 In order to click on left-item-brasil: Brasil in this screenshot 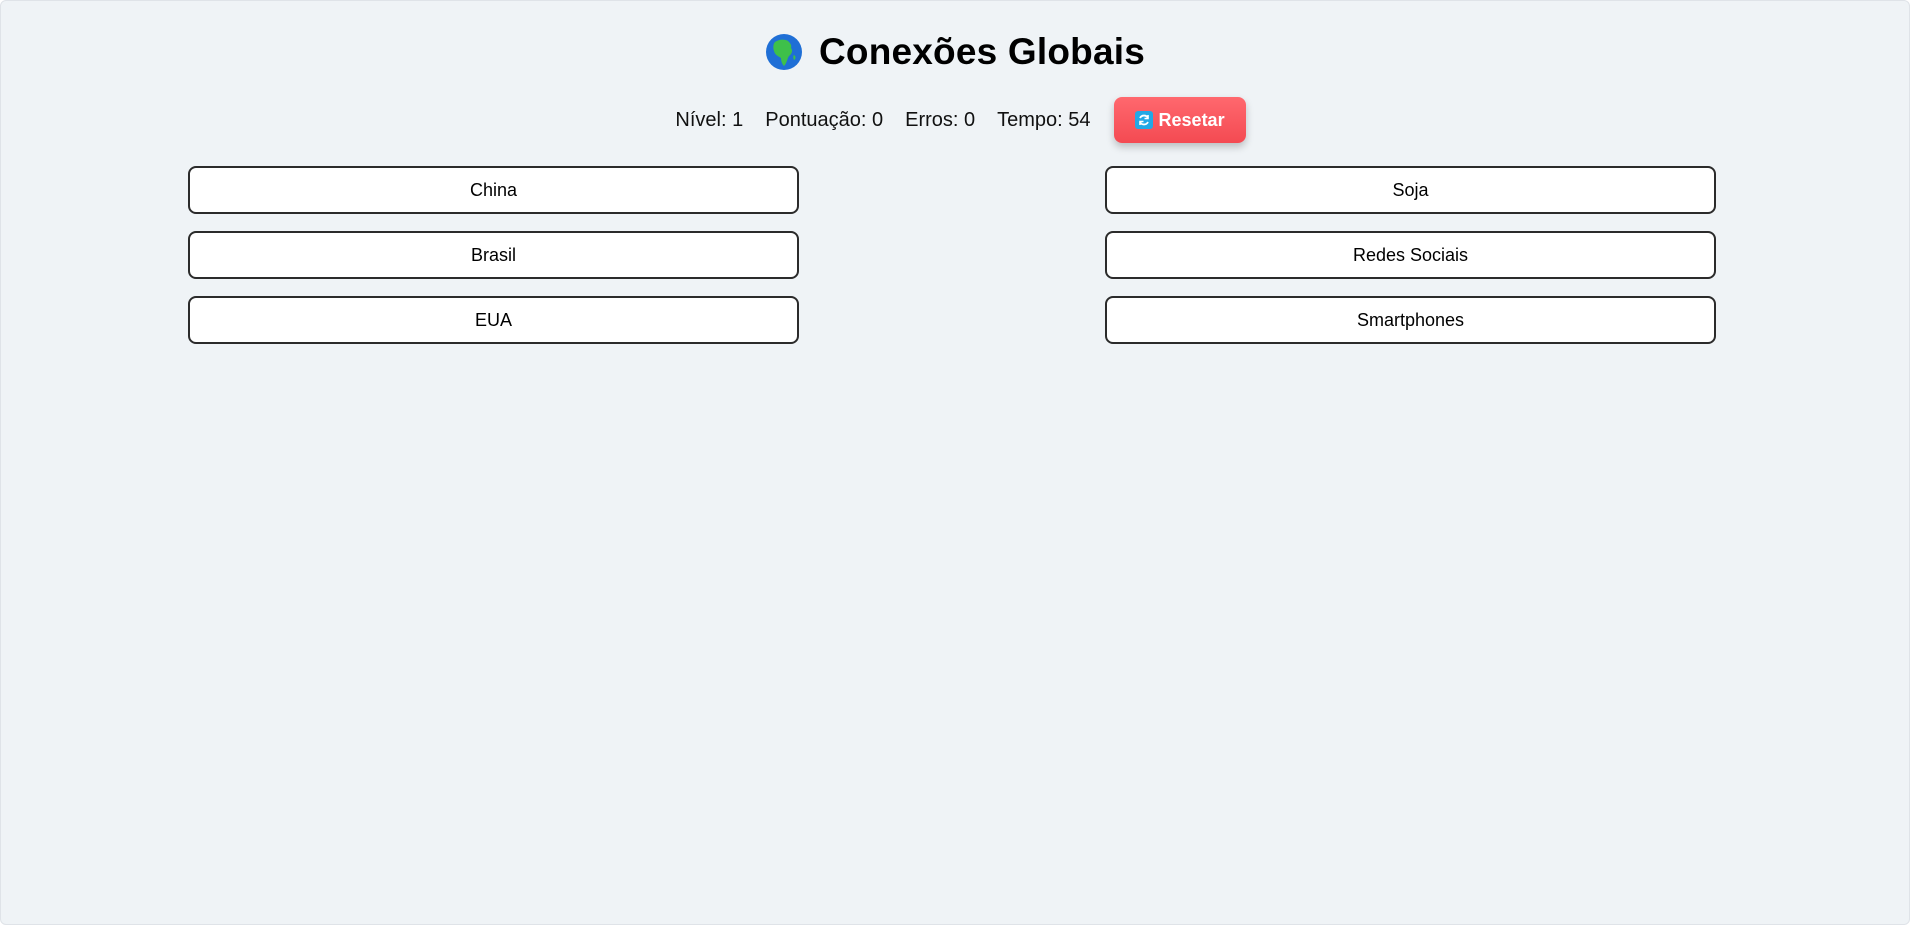, I will do `click(493, 255)`.